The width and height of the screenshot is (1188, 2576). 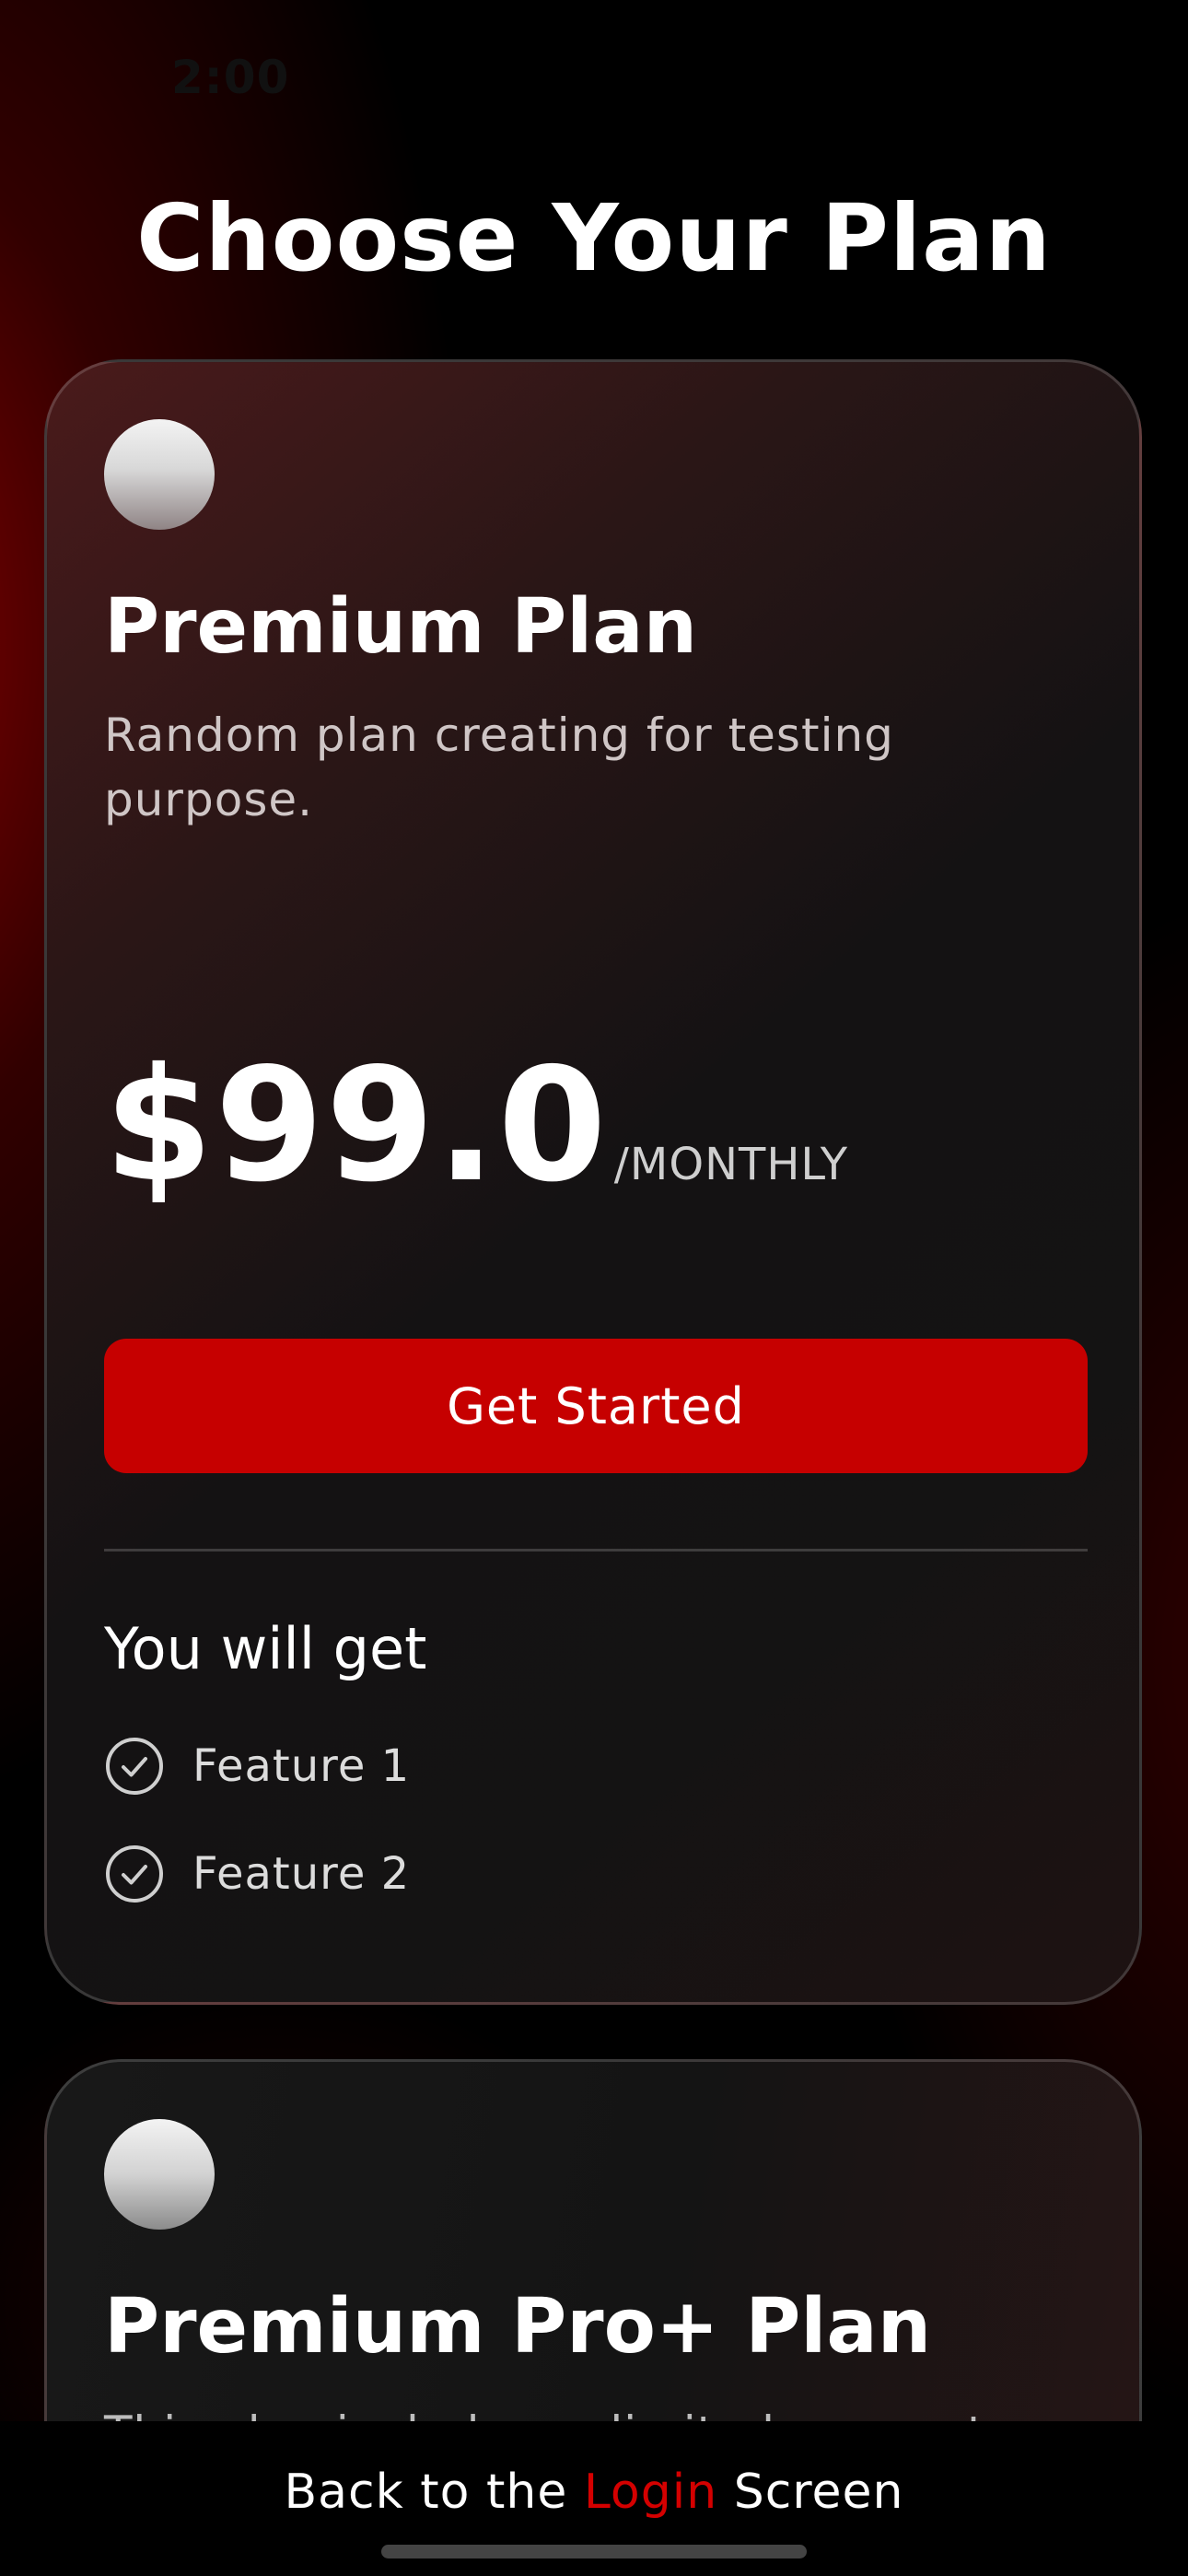 What do you see at coordinates (596, 1406) in the screenshot?
I see `get-started-button: Get Started` at bounding box center [596, 1406].